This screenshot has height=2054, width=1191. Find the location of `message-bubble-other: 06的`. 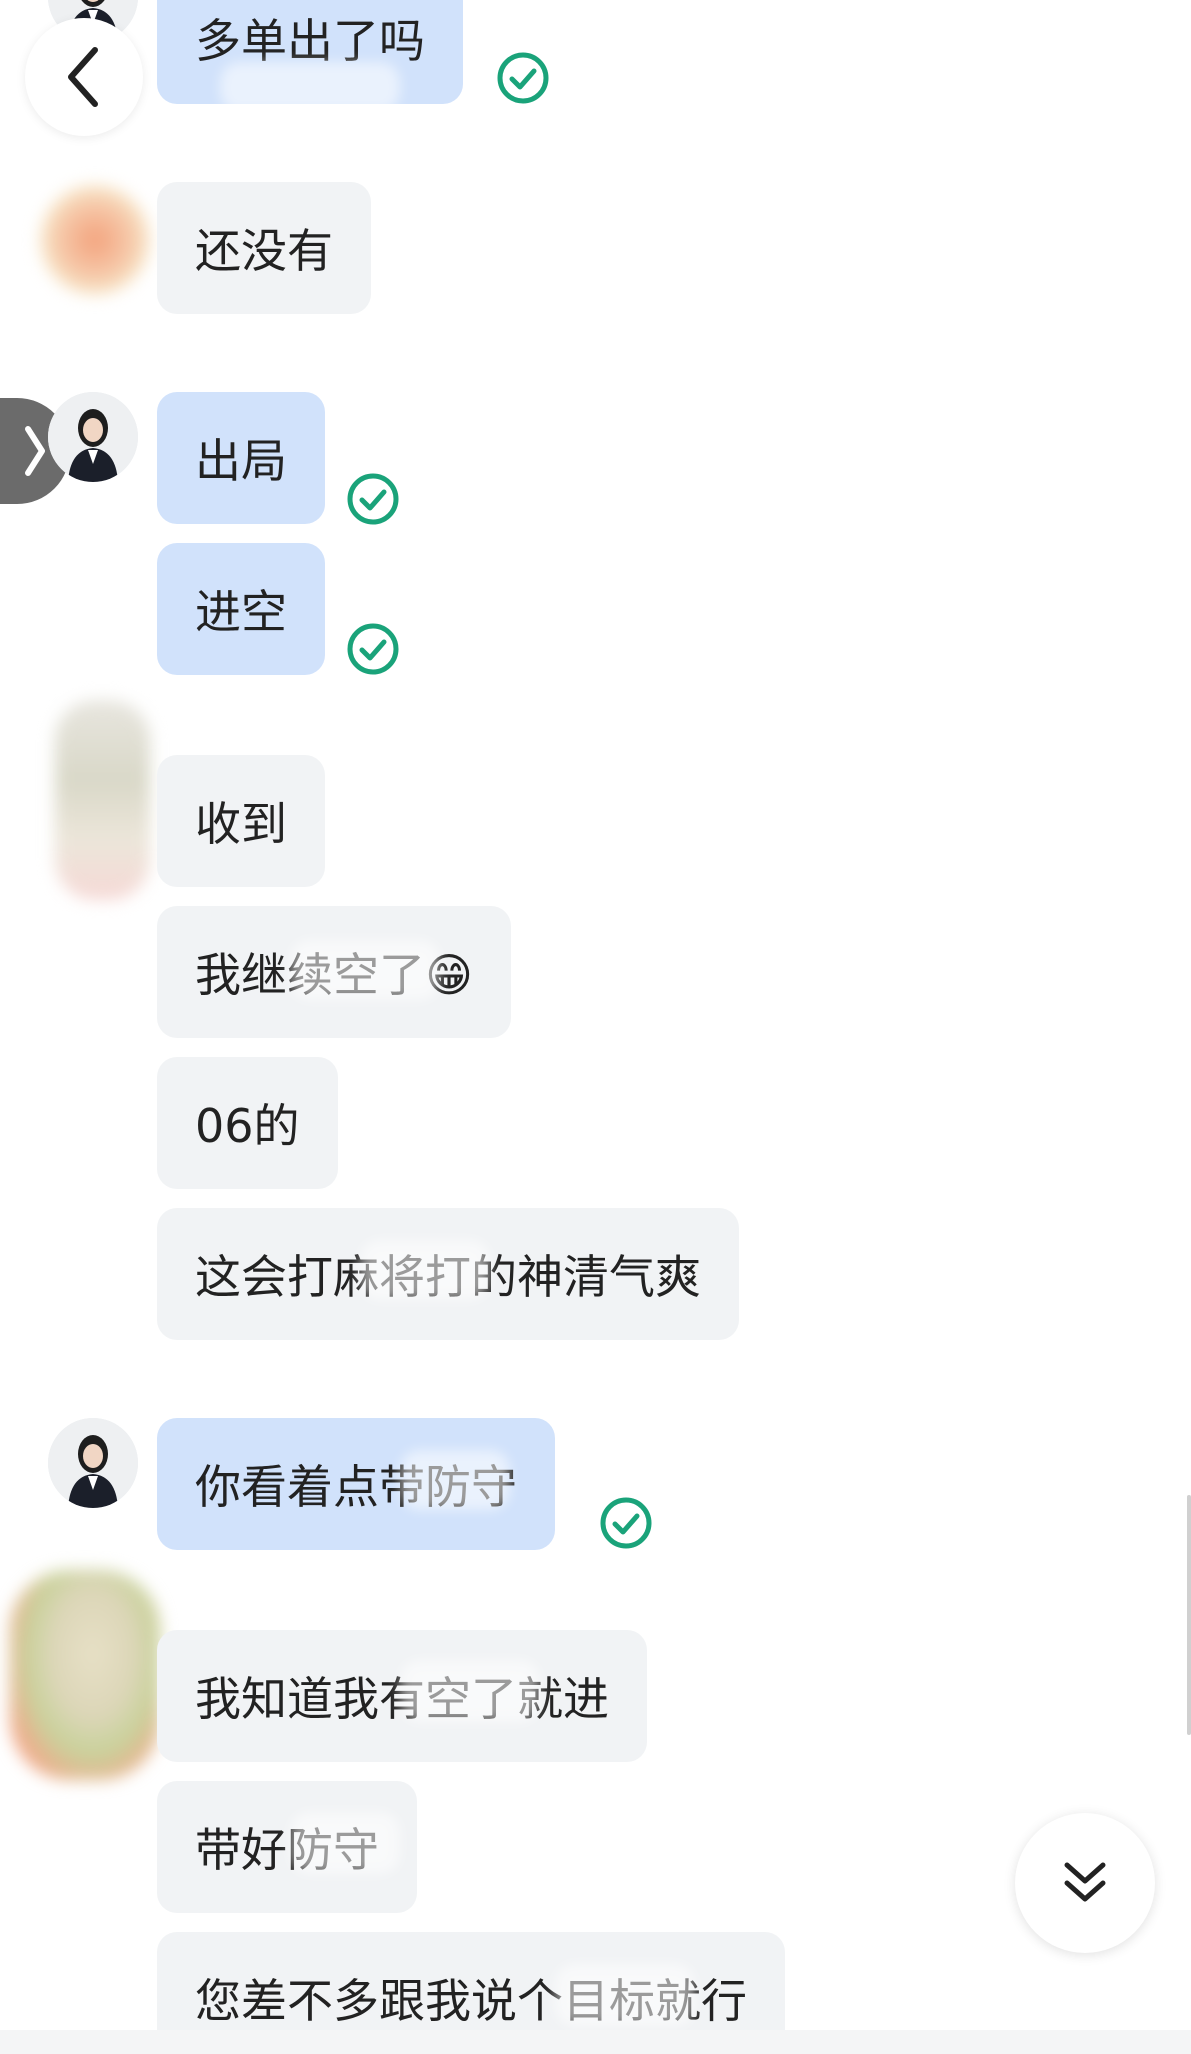

message-bubble-other: 06的 is located at coordinates (247, 1123).